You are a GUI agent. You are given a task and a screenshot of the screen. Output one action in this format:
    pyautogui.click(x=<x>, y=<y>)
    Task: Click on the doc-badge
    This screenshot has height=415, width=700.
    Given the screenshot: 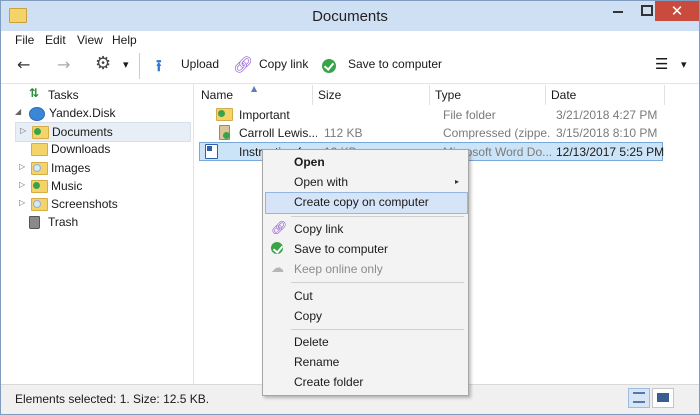 What is the action you would take?
    pyautogui.click(x=209, y=148)
    